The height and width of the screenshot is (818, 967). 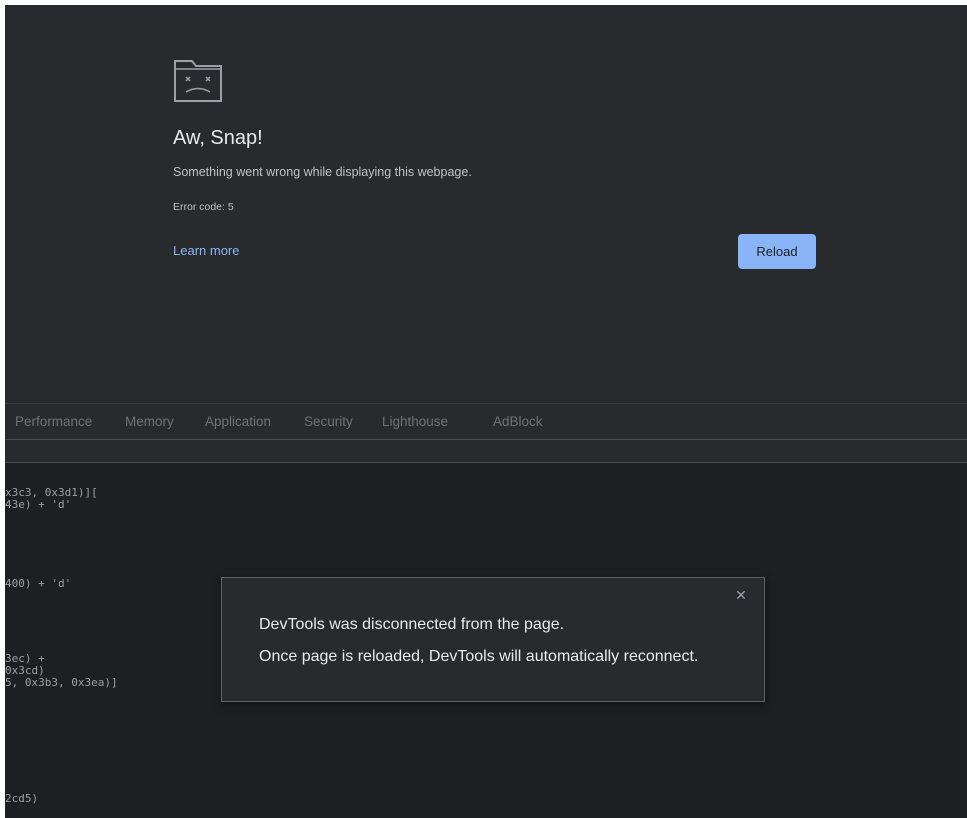 What do you see at coordinates (238, 421) in the screenshot?
I see `tab-application: Application` at bounding box center [238, 421].